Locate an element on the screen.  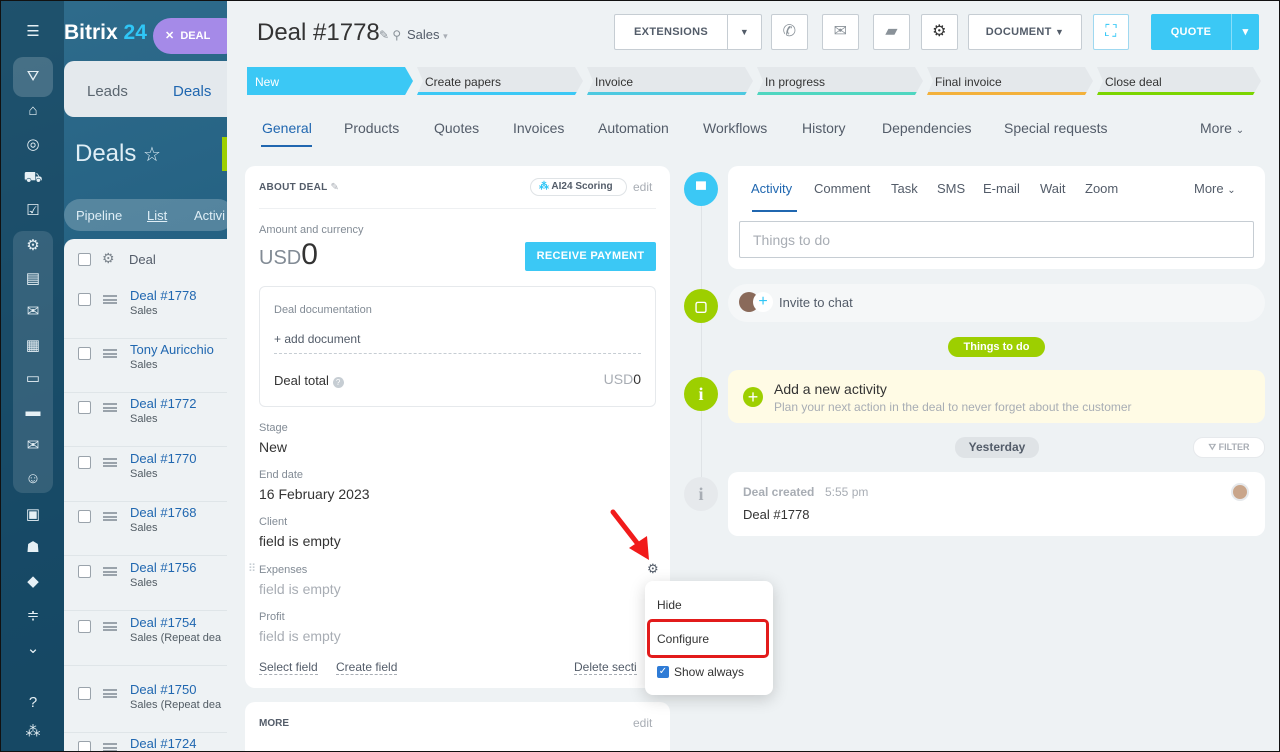
tab-leads: Leads is located at coordinates (107, 91).